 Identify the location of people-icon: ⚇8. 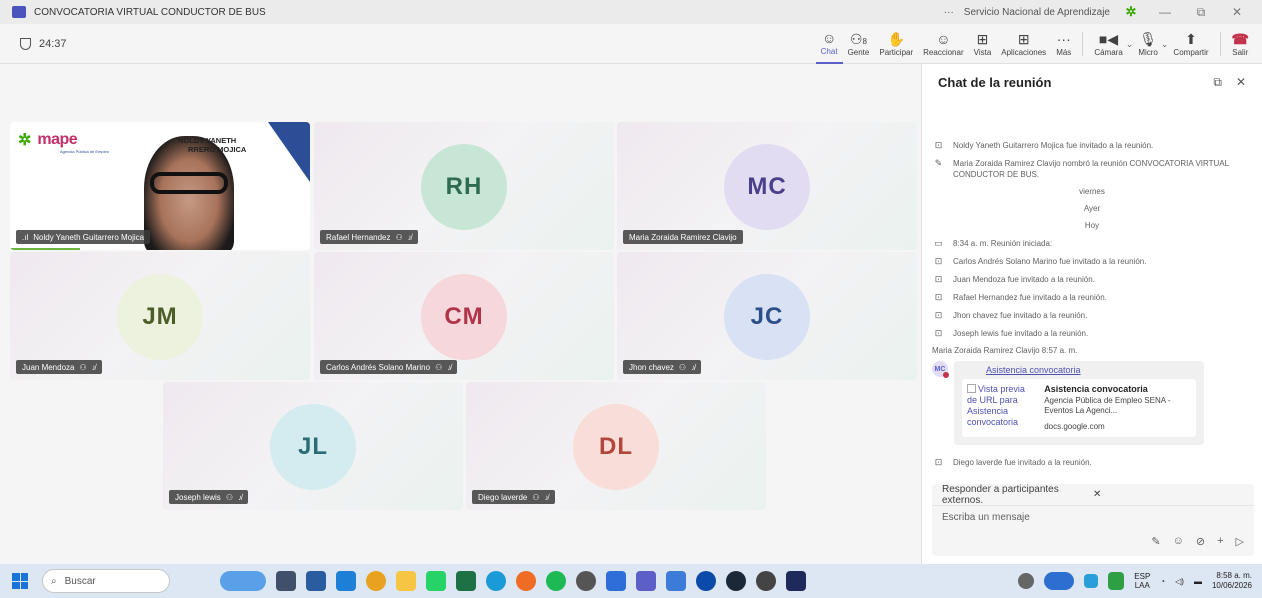
(858, 39).